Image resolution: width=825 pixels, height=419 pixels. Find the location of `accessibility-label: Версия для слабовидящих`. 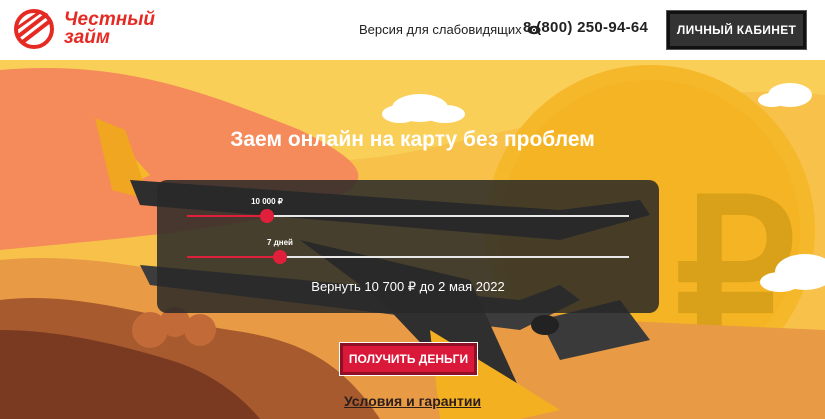

accessibility-label: Версия для слабовидящих is located at coordinates (440, 29).